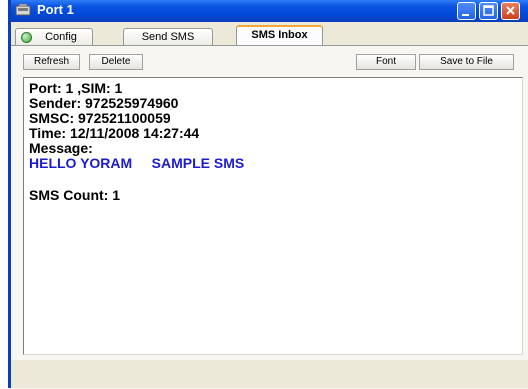  I want to click on tab-sms-inbox-label: SMS Inbox, so click(279, 35).